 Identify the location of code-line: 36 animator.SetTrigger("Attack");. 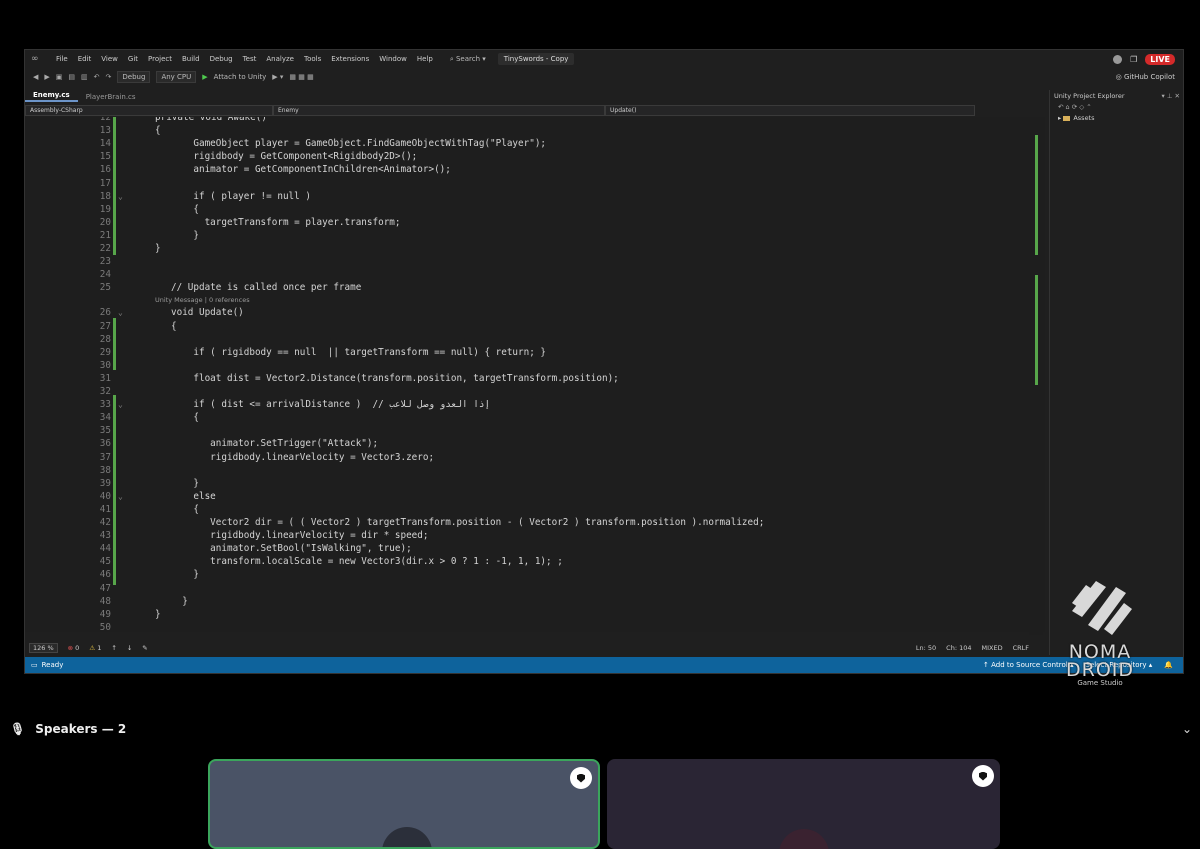
(535, 443).